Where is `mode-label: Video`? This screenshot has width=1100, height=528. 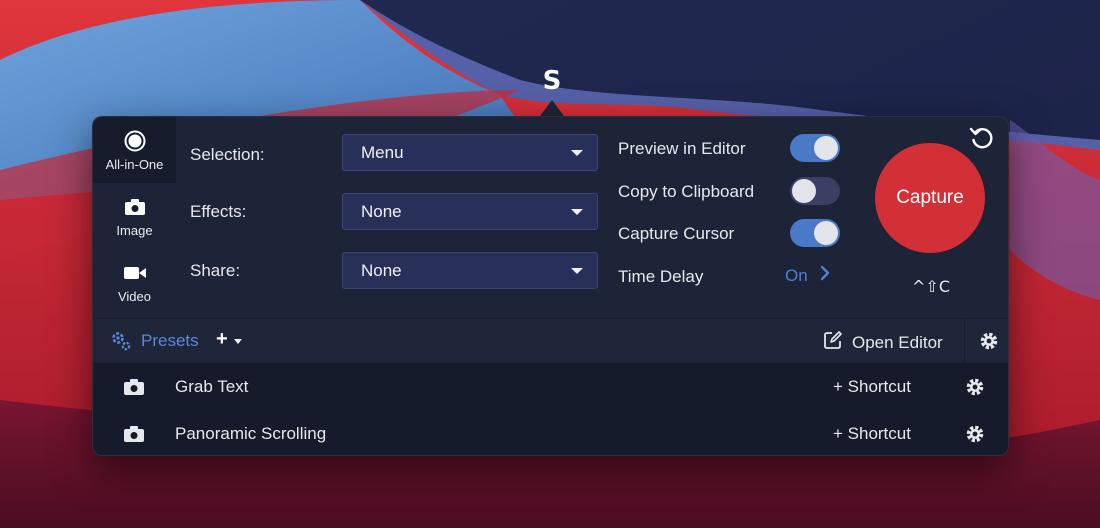
mode-label: Video is located at coordinates (134, 296).